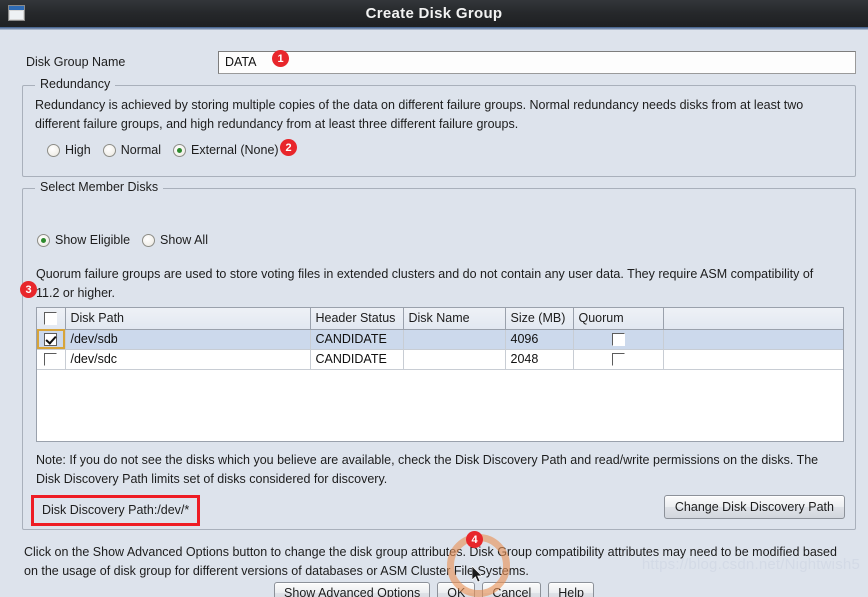 The image size is (868, 597). Describe the element at coordinates (352, 589) in the screenshot. I see `show-advanced-options-button: Show Advanced Options` at that location.